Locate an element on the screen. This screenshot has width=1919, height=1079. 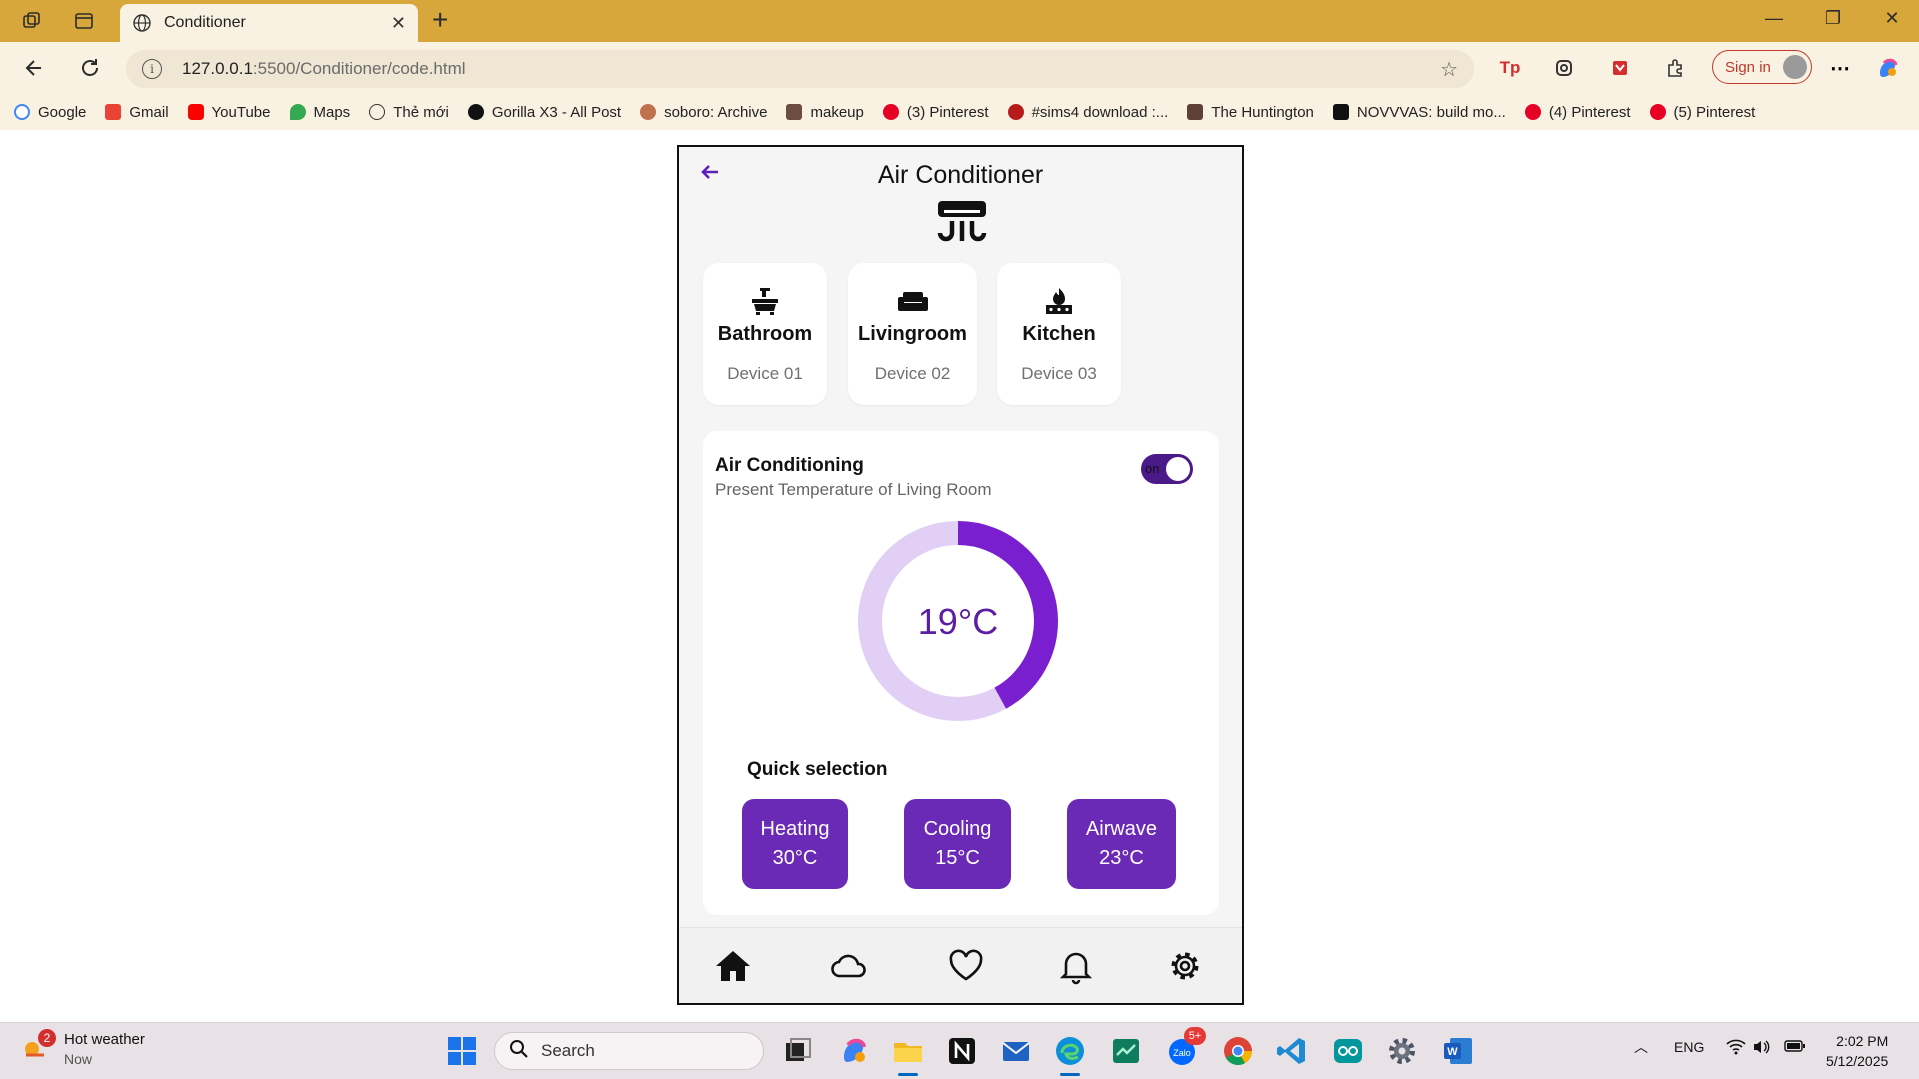
bookmark-makeup: makeup is located at coordinates (825, 112).